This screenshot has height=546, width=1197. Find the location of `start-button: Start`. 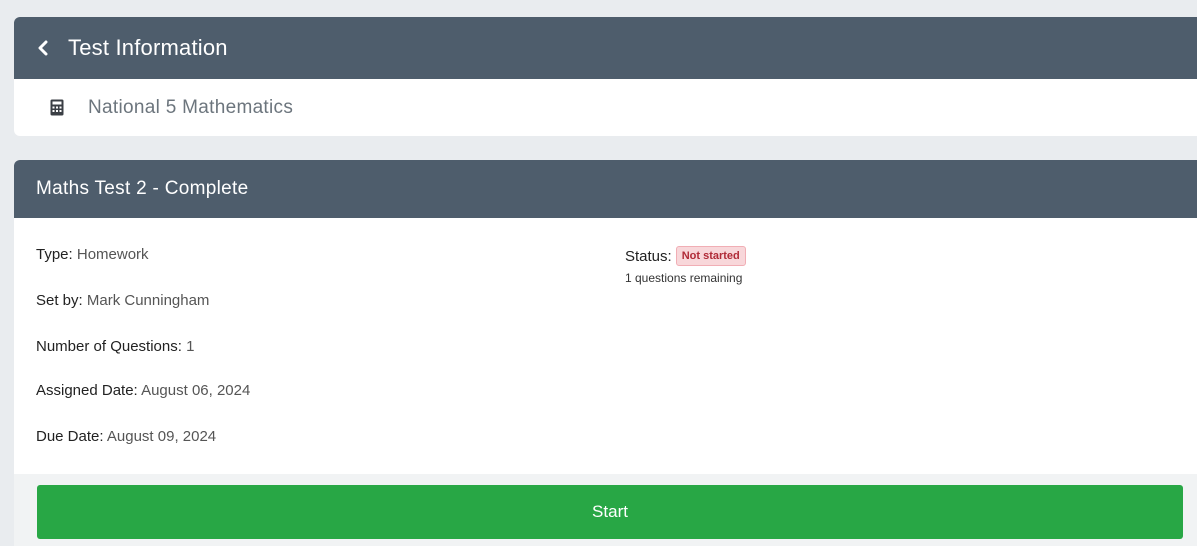

start-button: Start is located at coordinates (610, 512).